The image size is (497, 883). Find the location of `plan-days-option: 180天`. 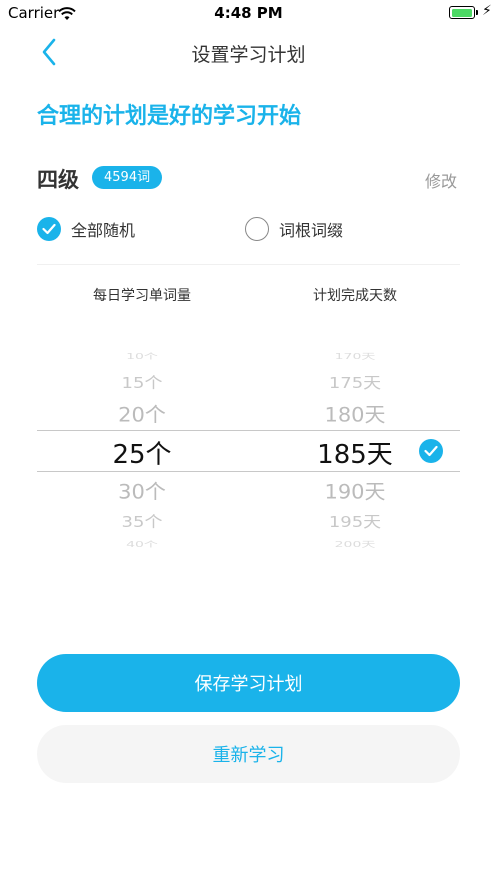

plan-days-option: 180天 is located at coordinates (355, 414).